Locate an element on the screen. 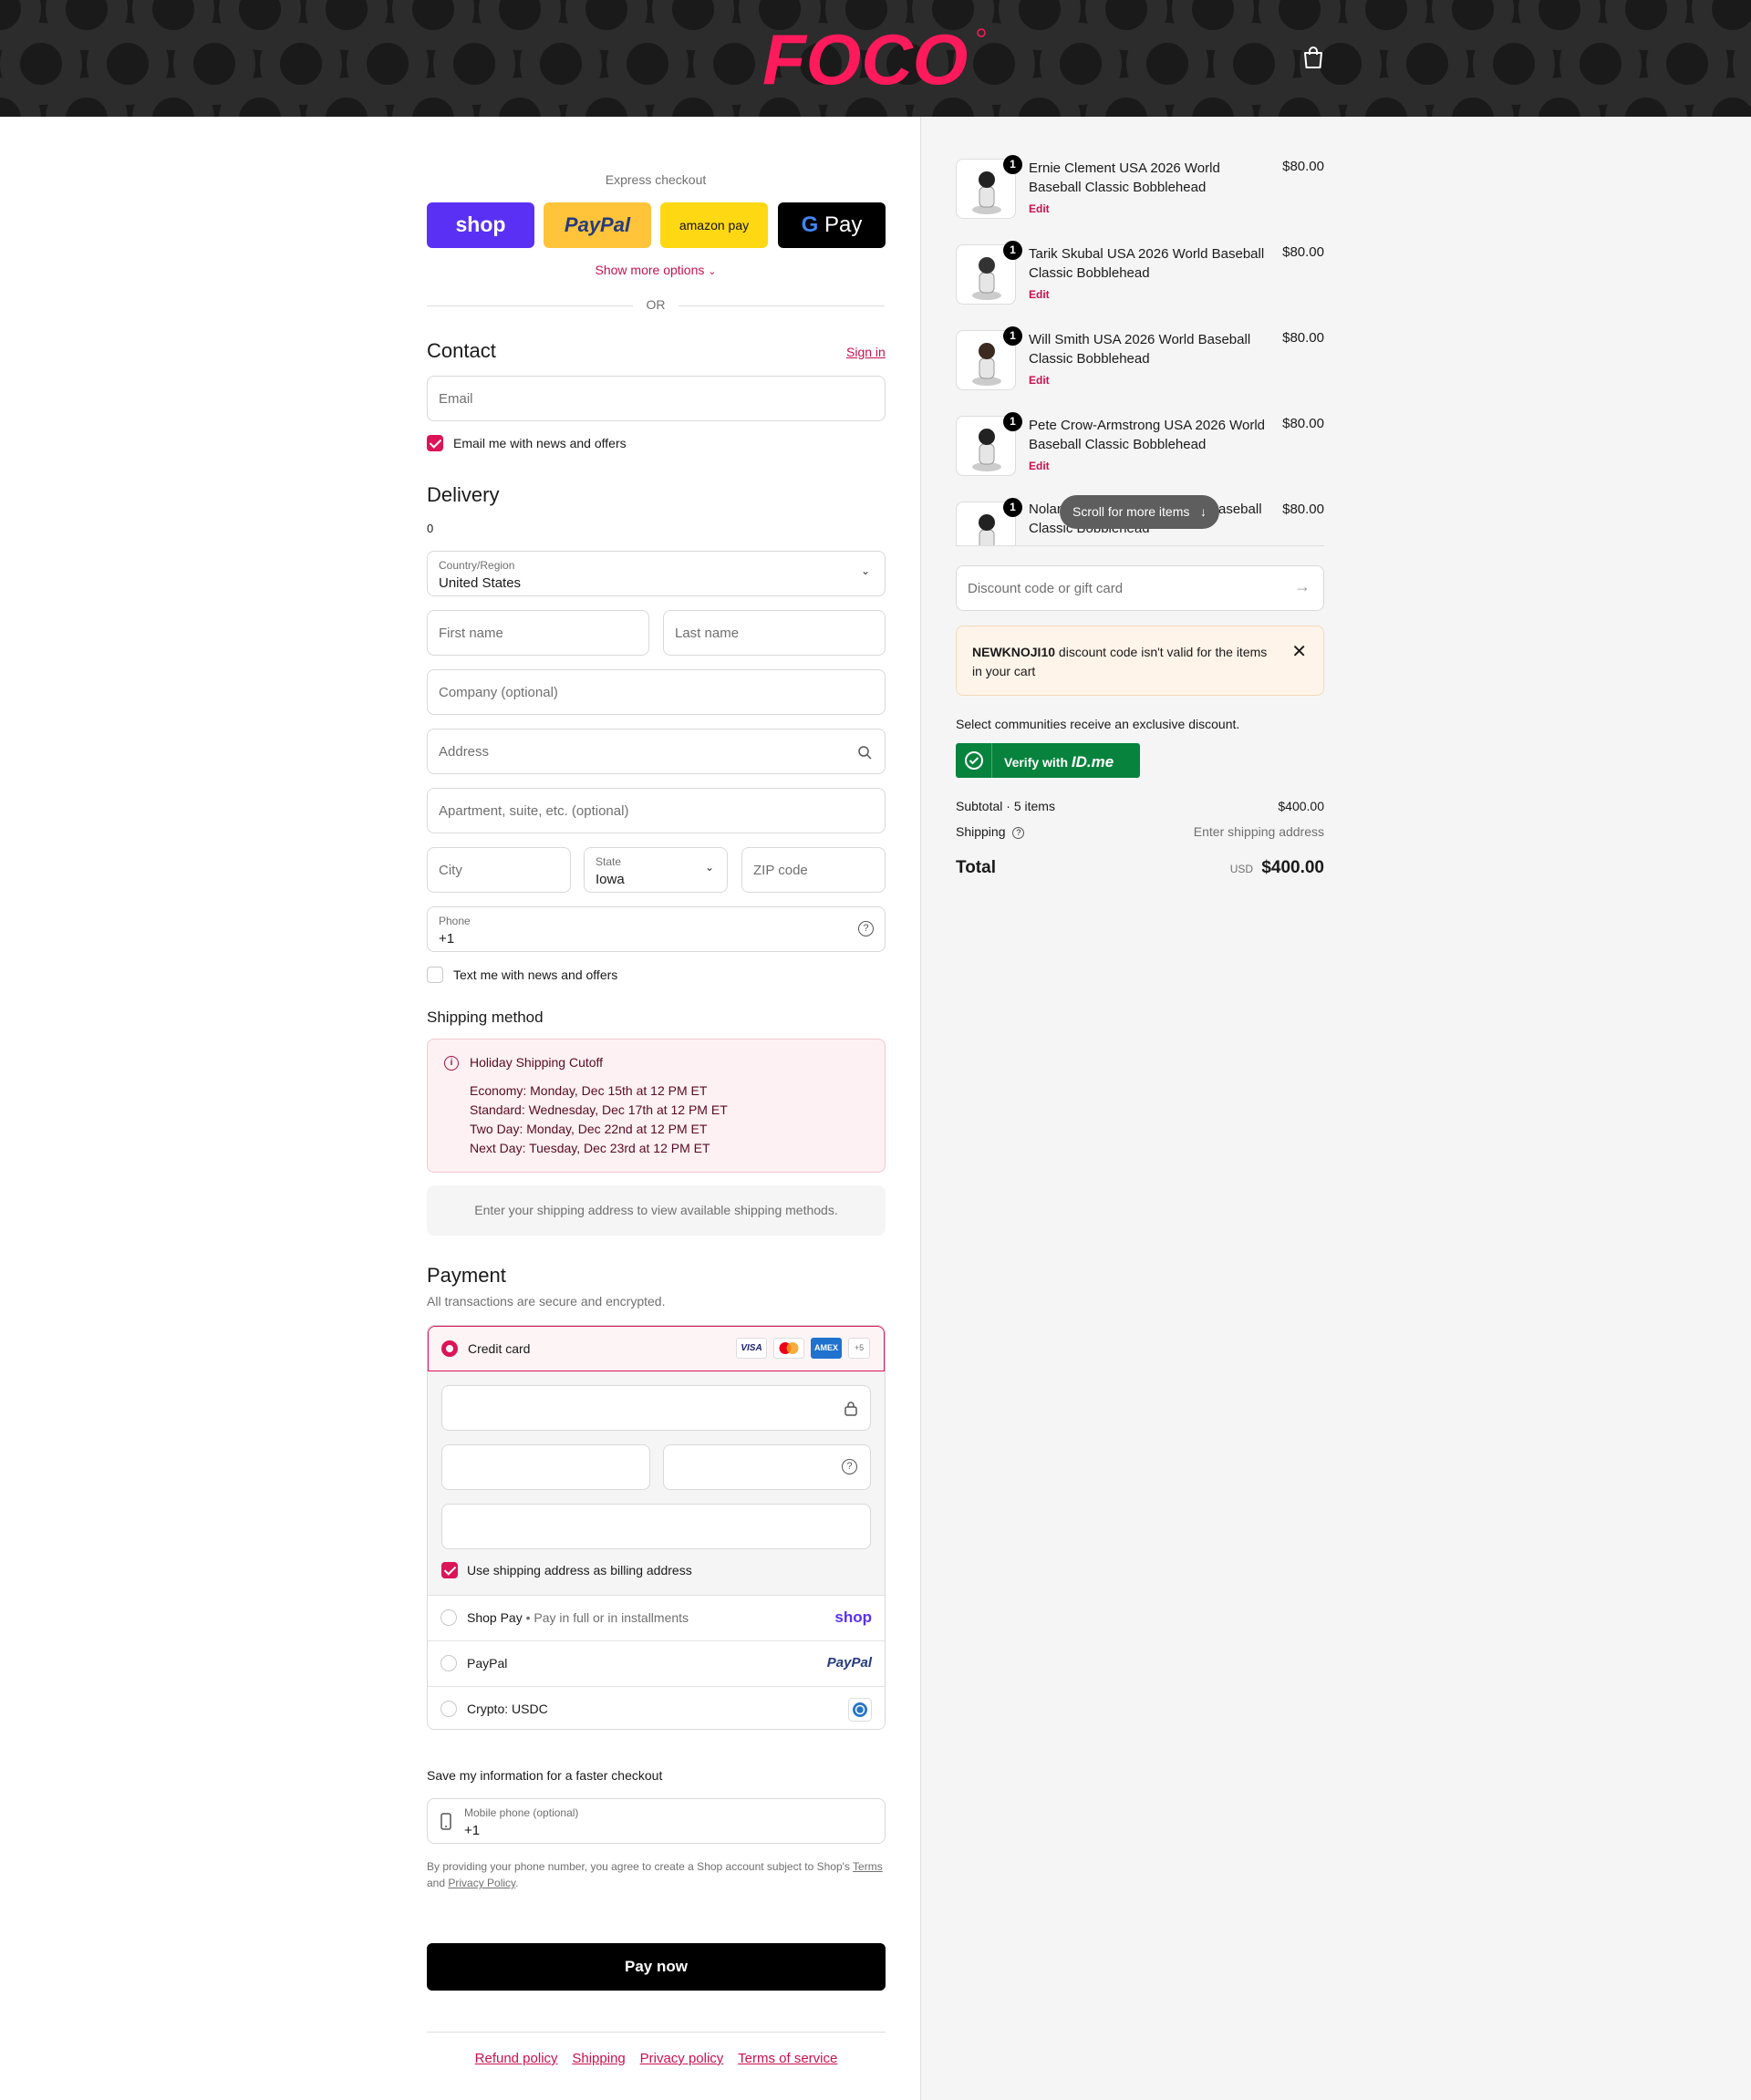  crypto-option: Crypto: USDC is located at coordinates (656, 1707).